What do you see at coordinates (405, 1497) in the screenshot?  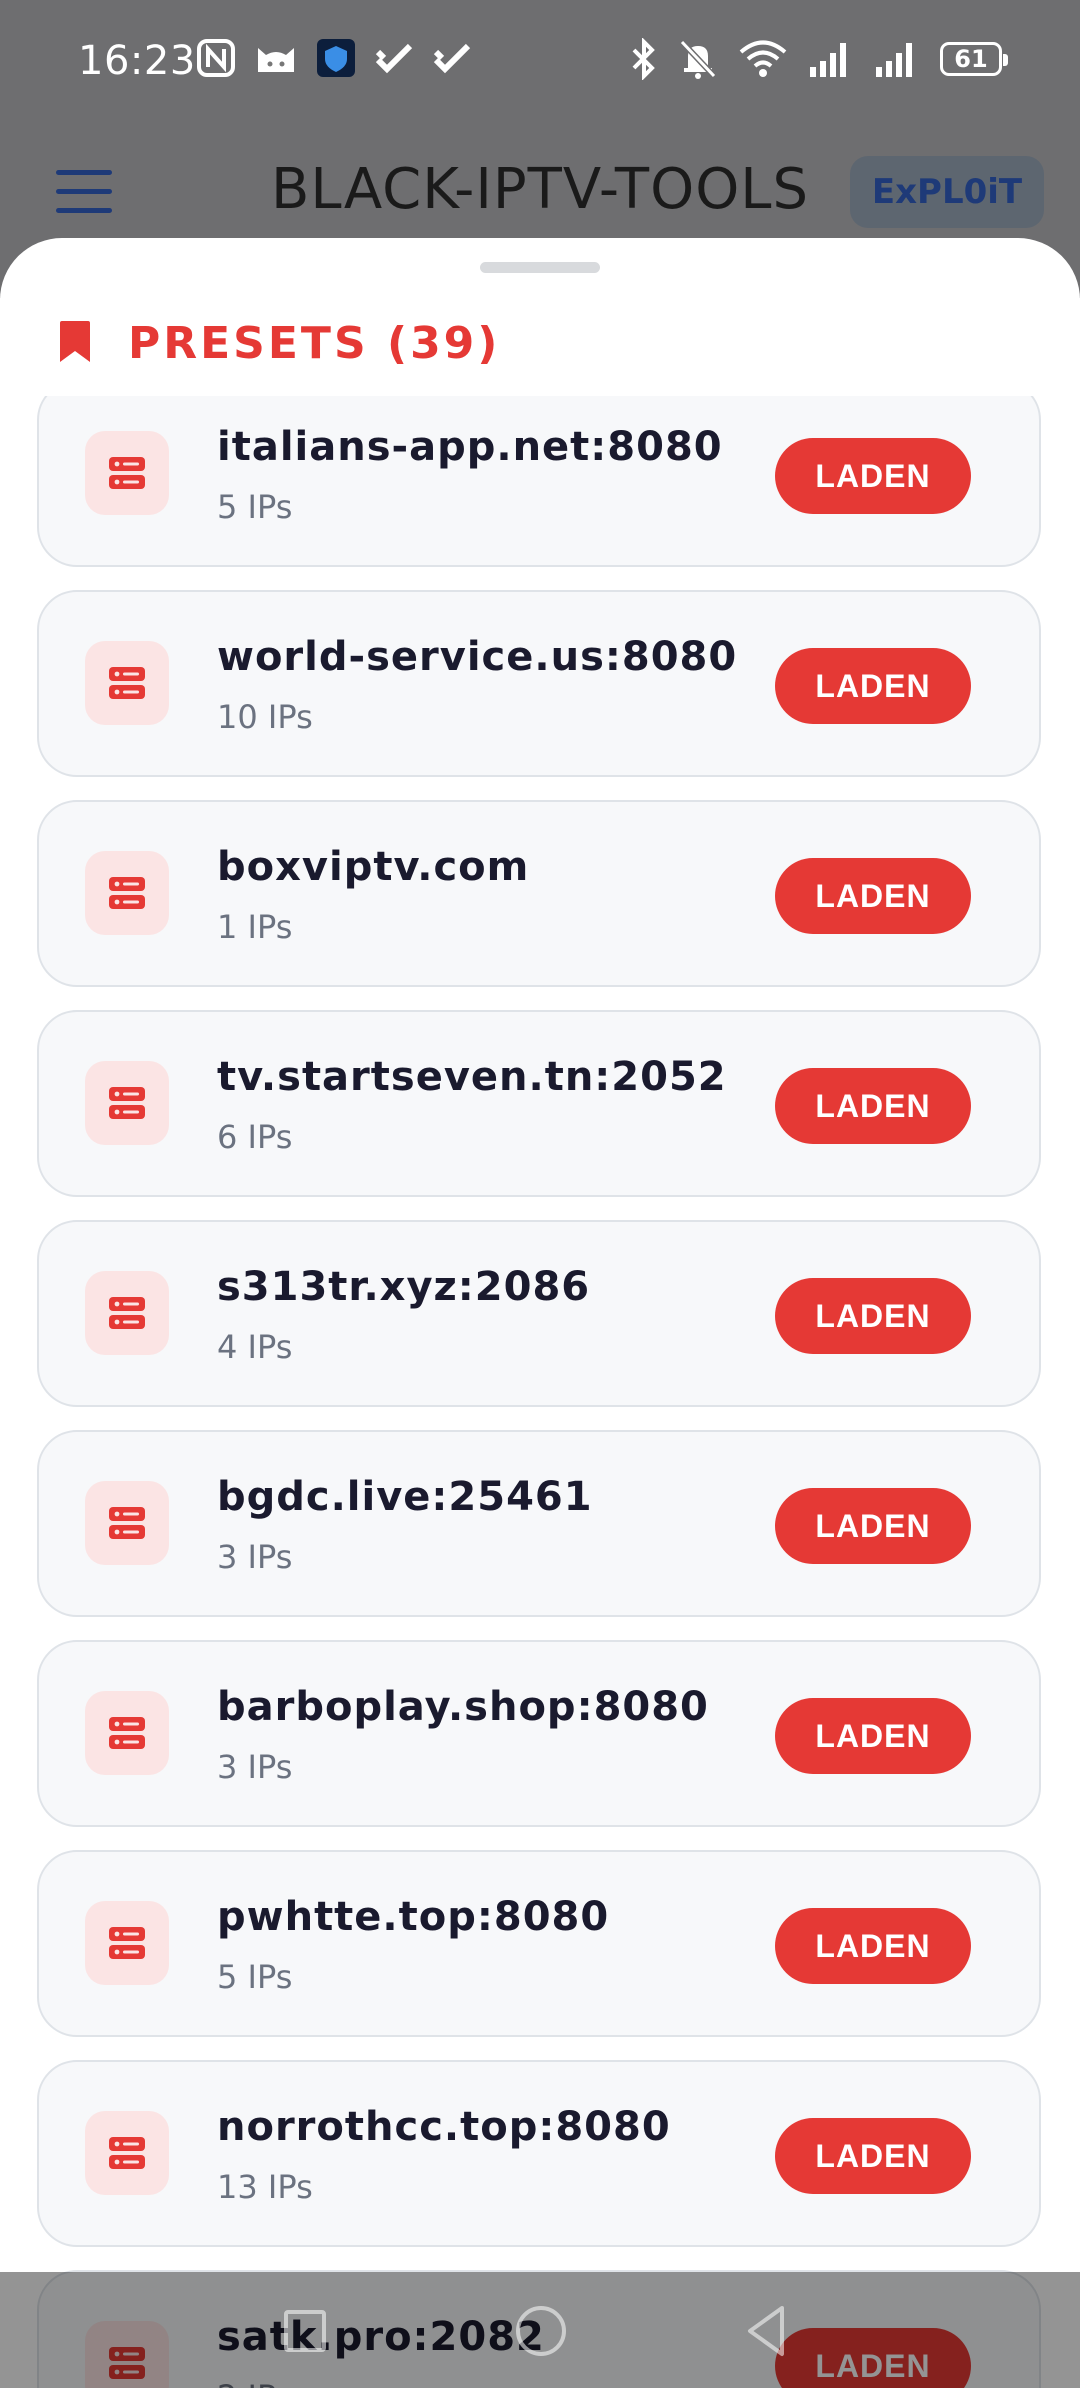 I see `preset-host: bgdc.live:25461` at bounding box center [405, 1497].